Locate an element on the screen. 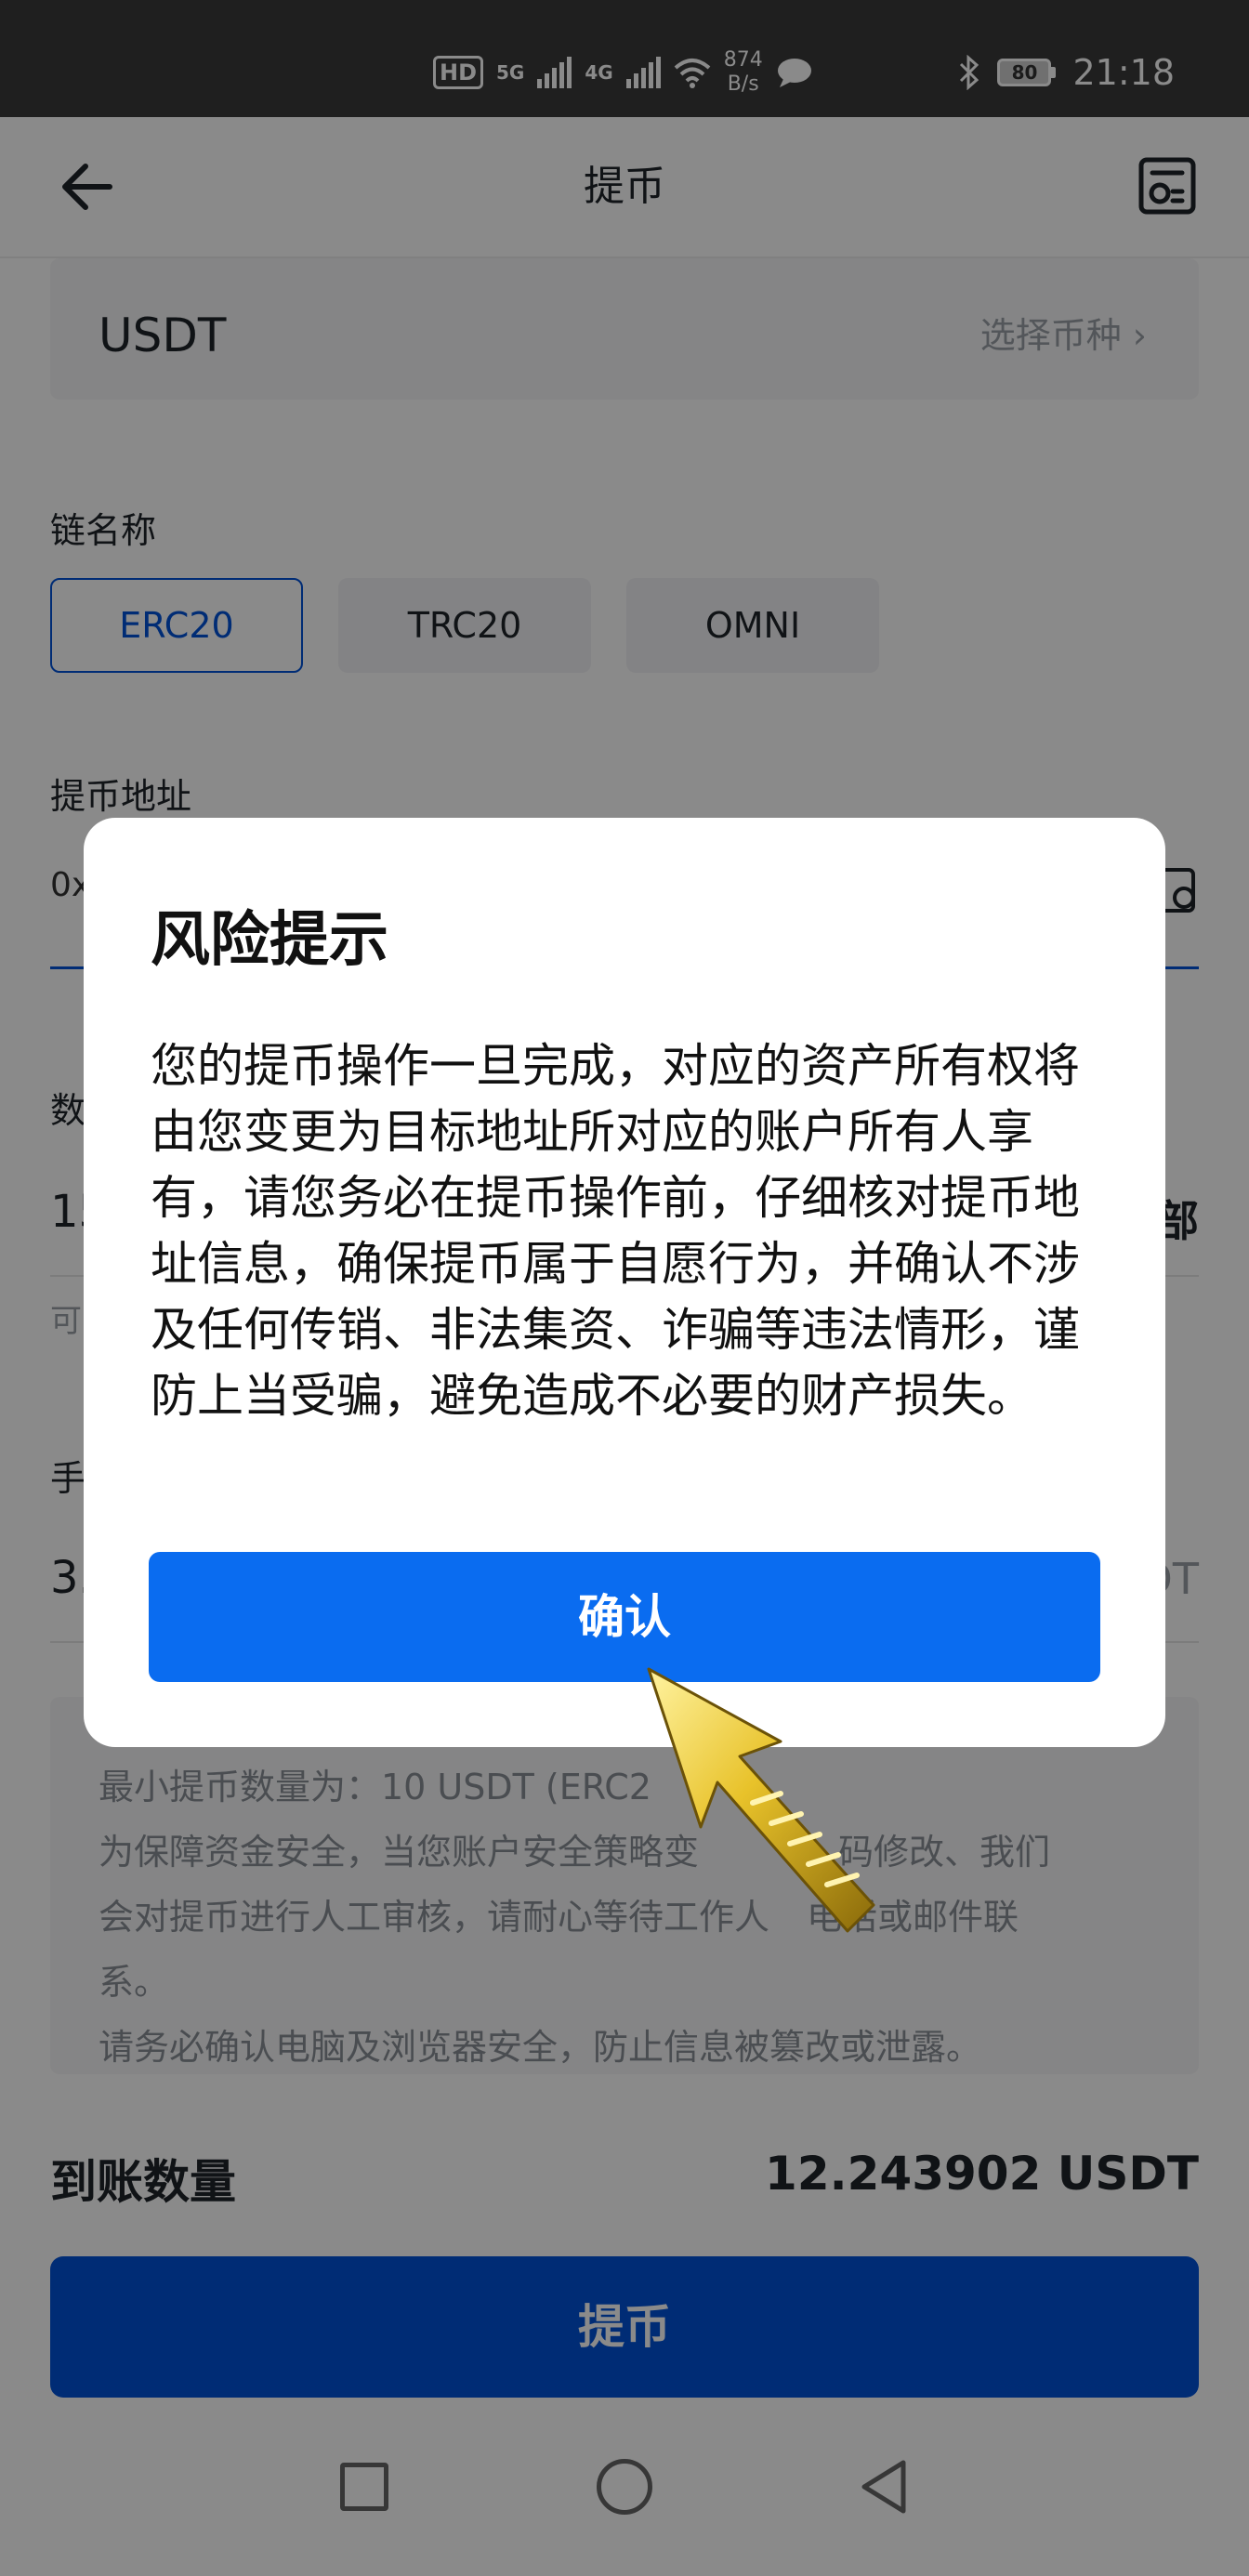 The image size is (1249, 2576). pointer-cursor-icon is located at coordinates (761, 1800).